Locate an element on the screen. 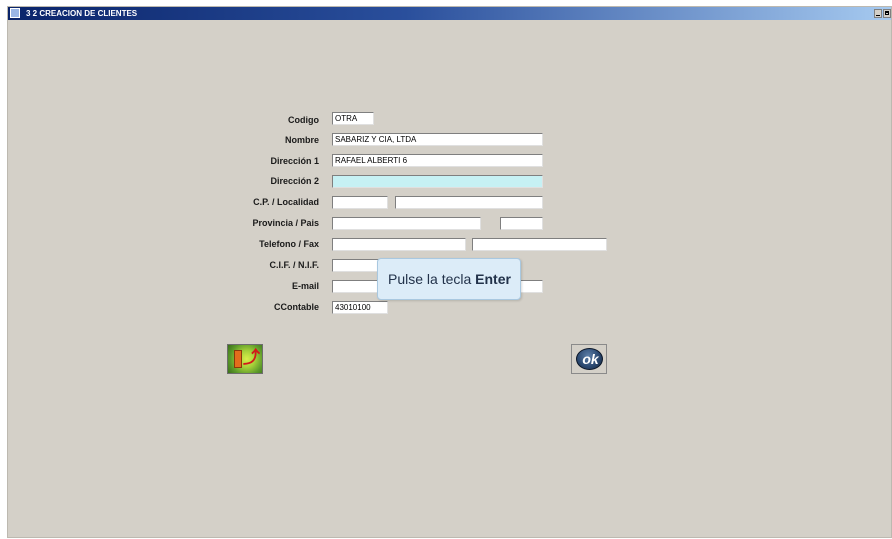 The image size is (892, 539). fax-field is located at coordinates (539, 244).